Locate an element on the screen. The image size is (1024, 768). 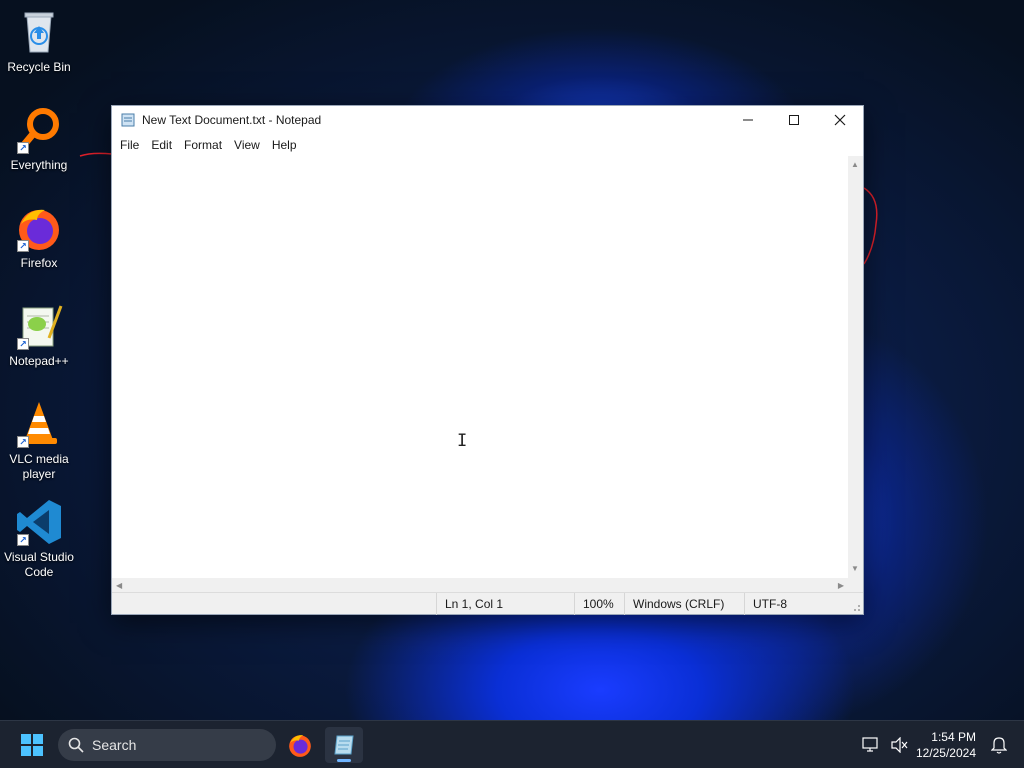
search-placeholder: Search is located at coordinates (114, 745).